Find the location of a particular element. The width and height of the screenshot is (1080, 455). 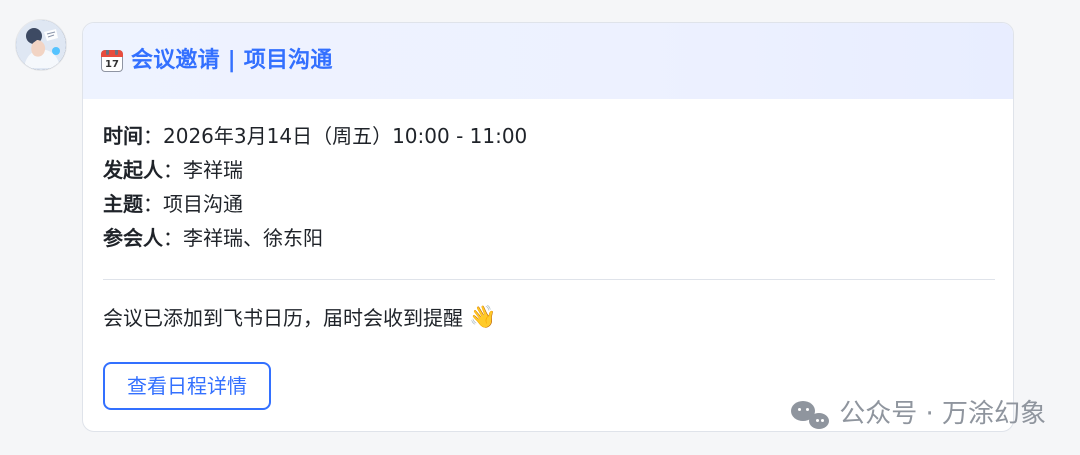

calendar-icon: 17 is located at coordinates (112, 61).